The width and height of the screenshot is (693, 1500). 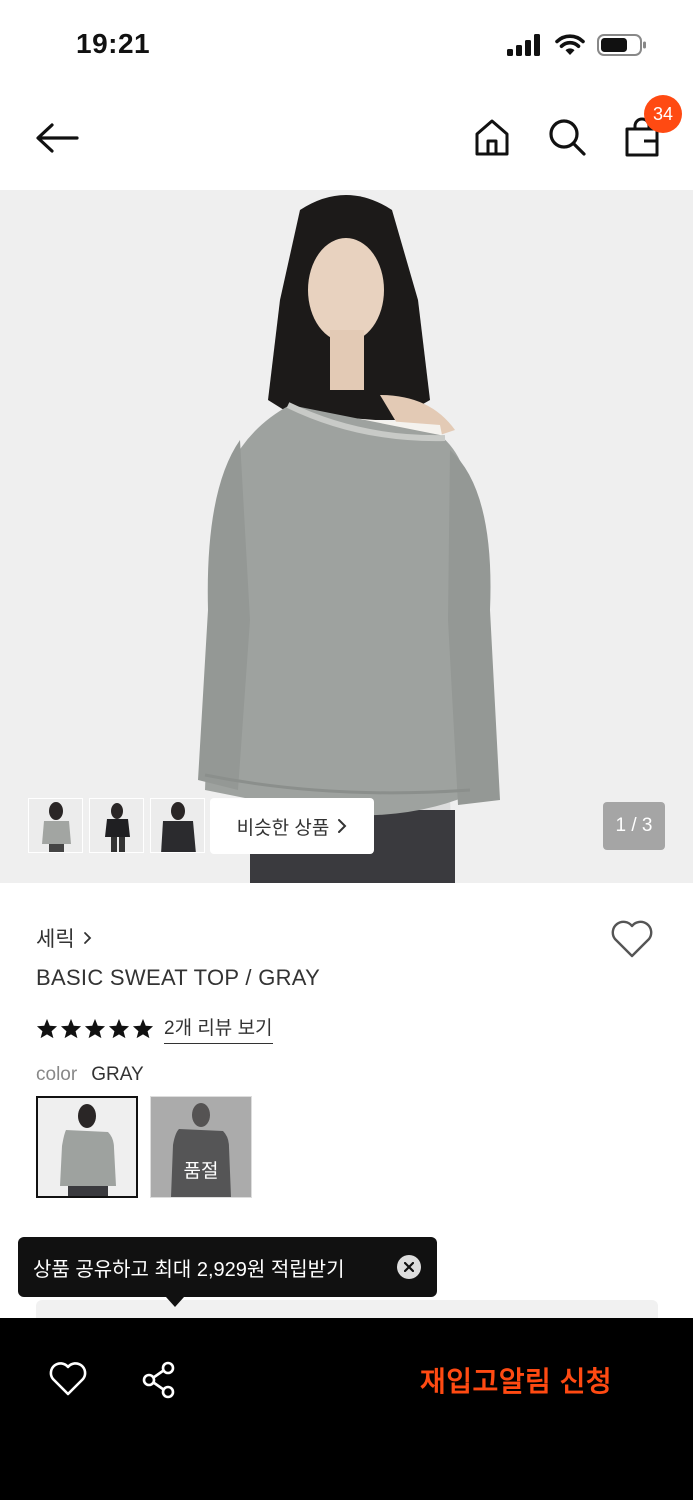 I want to click on share-reward-tooltip: 상품 공유하고 최대 2,929원 적립받기, so click(x=227, y=1272).